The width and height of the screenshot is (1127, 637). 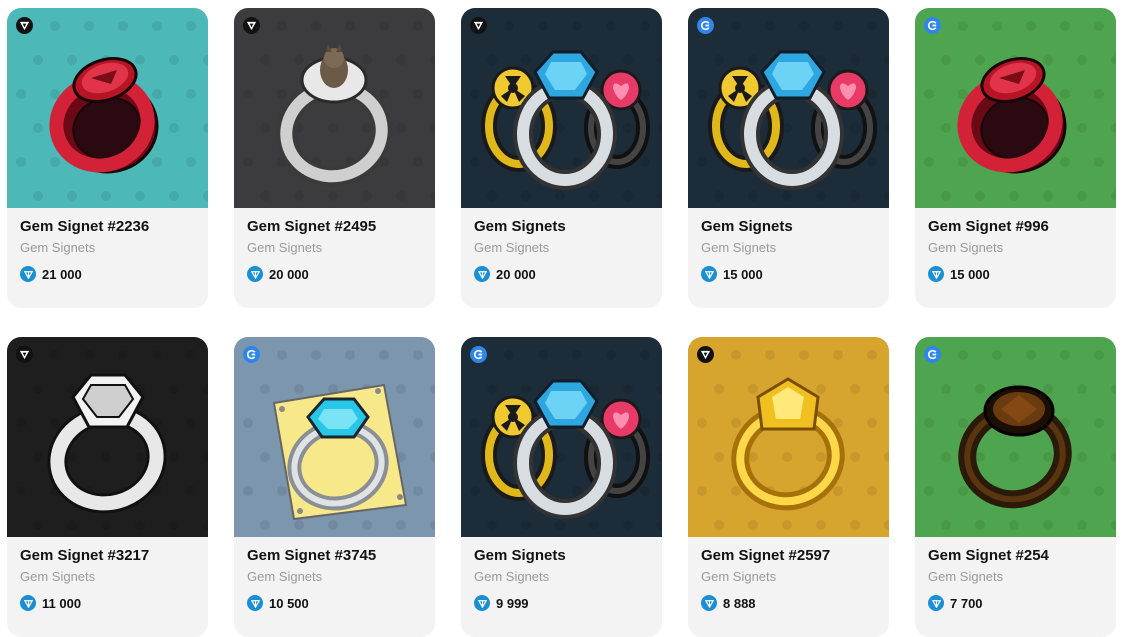 I want to click on nft-card: Gem Signet #3217 Gem Signets 11 000, so click(x=107, y=487).